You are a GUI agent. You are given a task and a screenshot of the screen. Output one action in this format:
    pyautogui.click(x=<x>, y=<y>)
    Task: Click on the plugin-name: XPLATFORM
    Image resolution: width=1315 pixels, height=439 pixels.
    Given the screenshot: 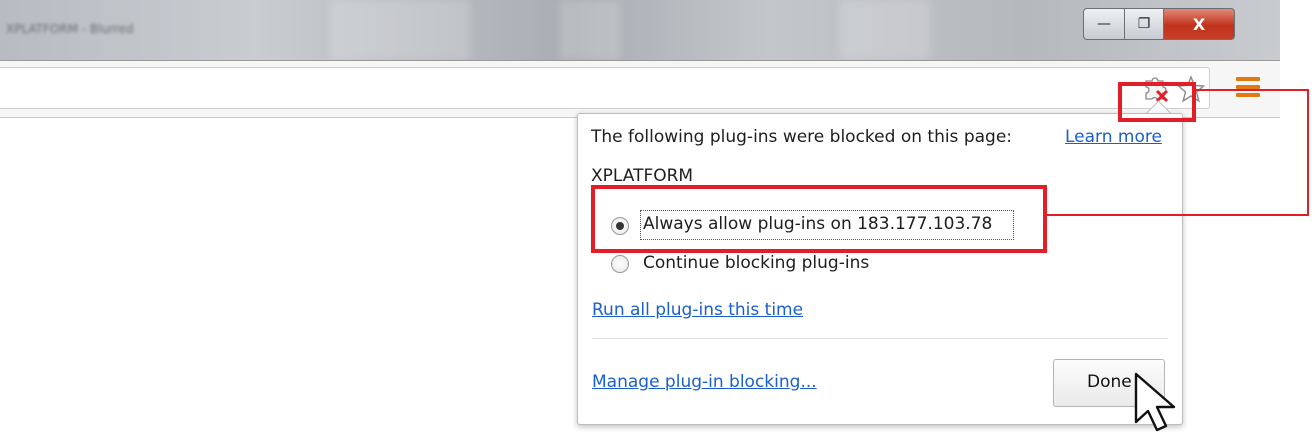 What is the action you would take?
    pyautogui.click(x=642, y=176)
    